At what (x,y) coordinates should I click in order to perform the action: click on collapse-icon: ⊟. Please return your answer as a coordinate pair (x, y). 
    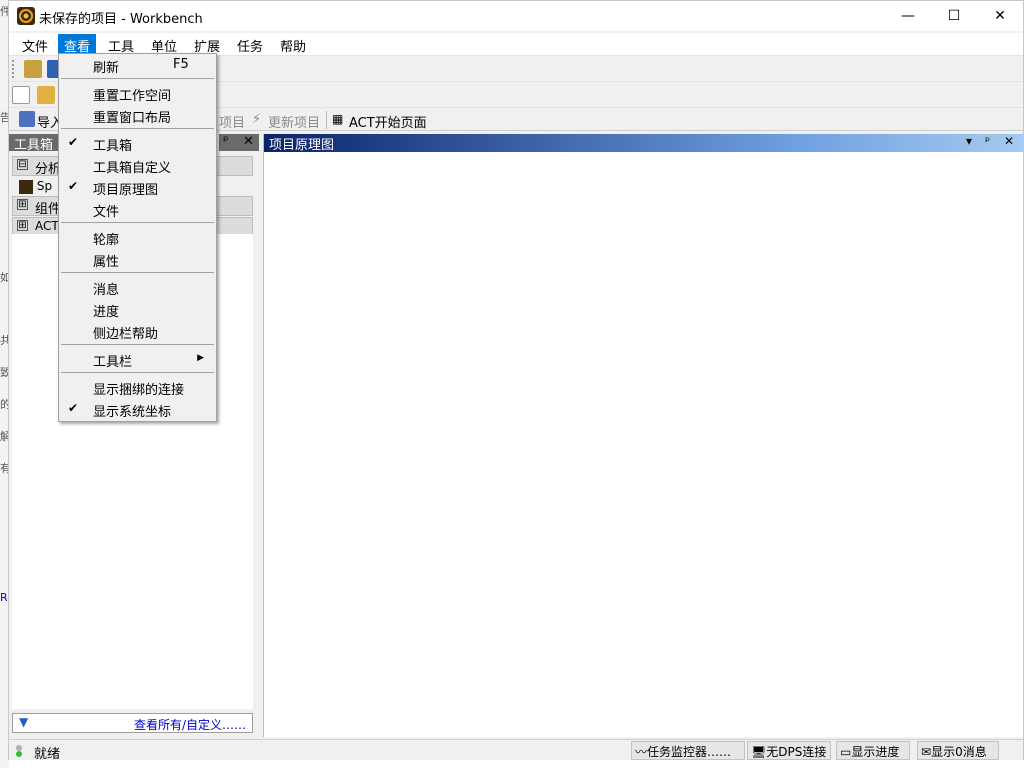
    Looking at the image, I should click on (22, 164).